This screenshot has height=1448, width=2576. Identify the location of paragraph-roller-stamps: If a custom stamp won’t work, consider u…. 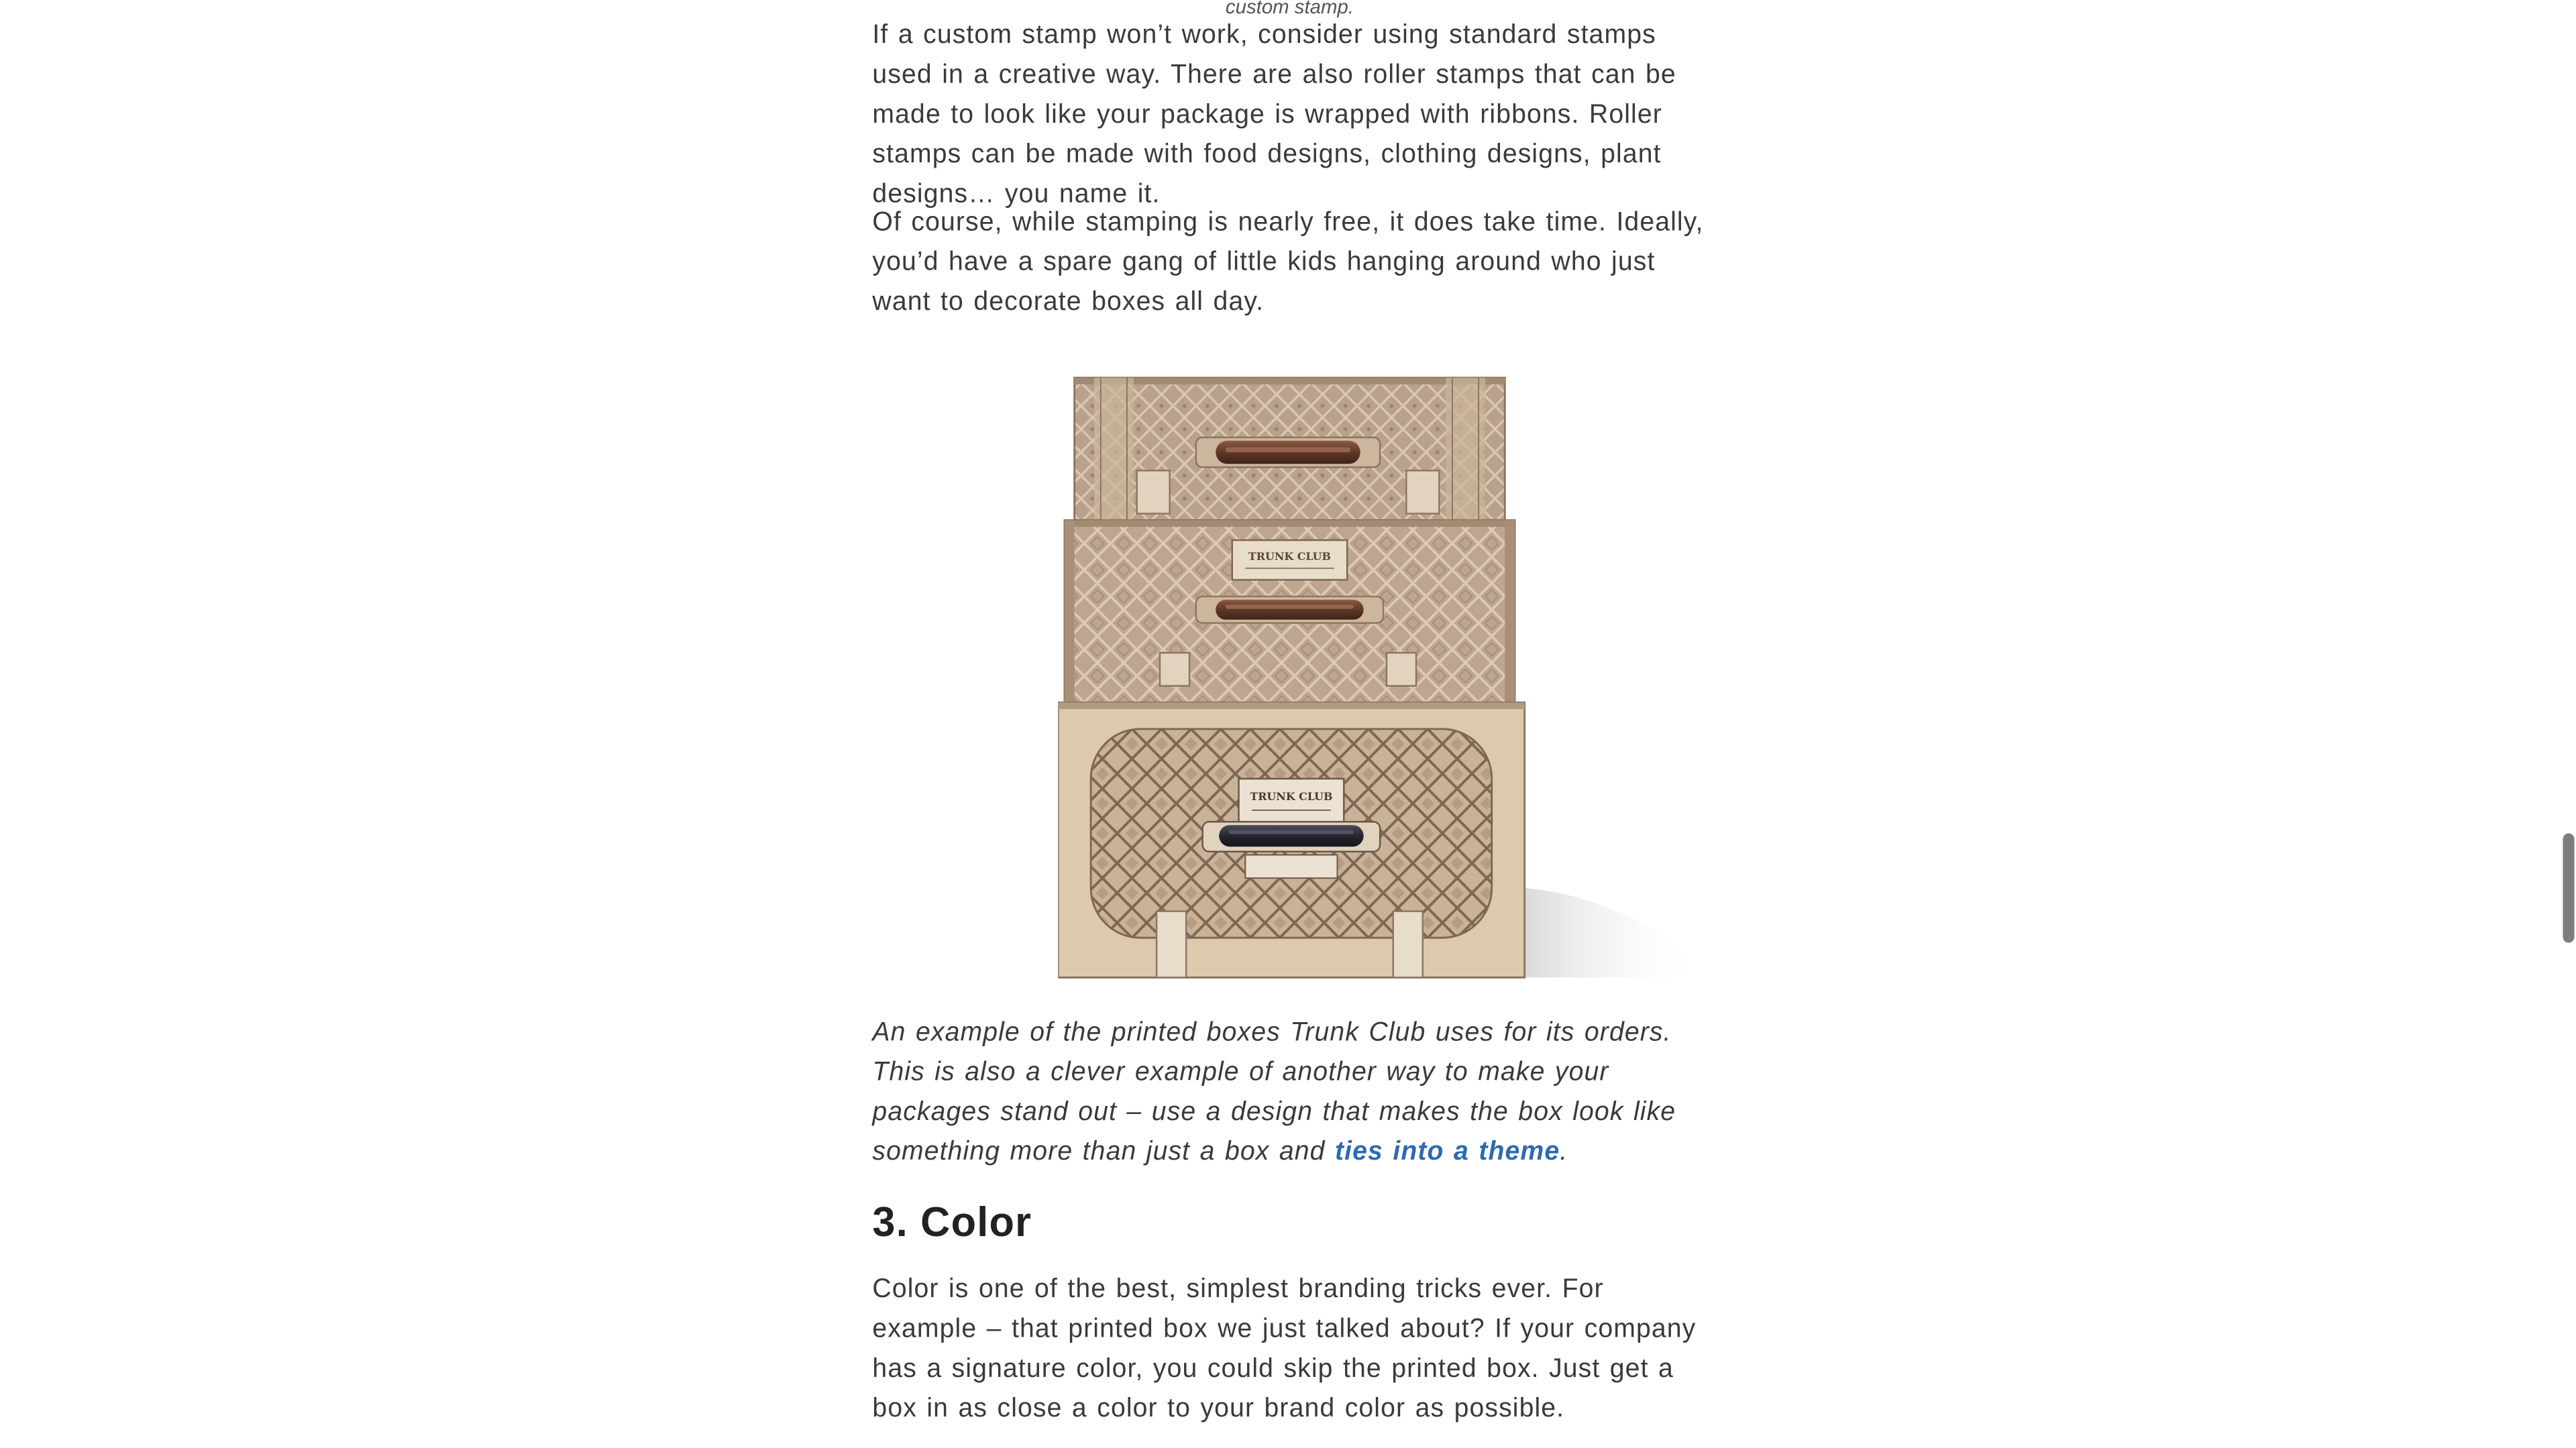
(1274, 115).